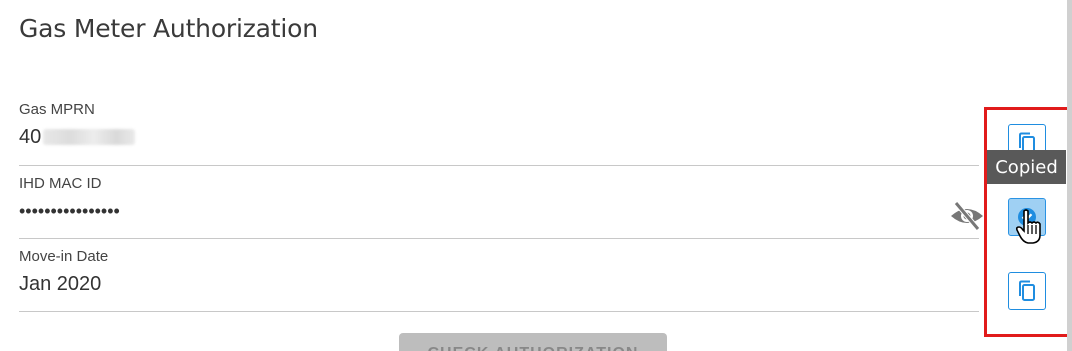  What do you see at coordinates (168, 28) in the screenshot?
I see `page-title: Gas Meter Authorization` at bounding box center [168, 28].